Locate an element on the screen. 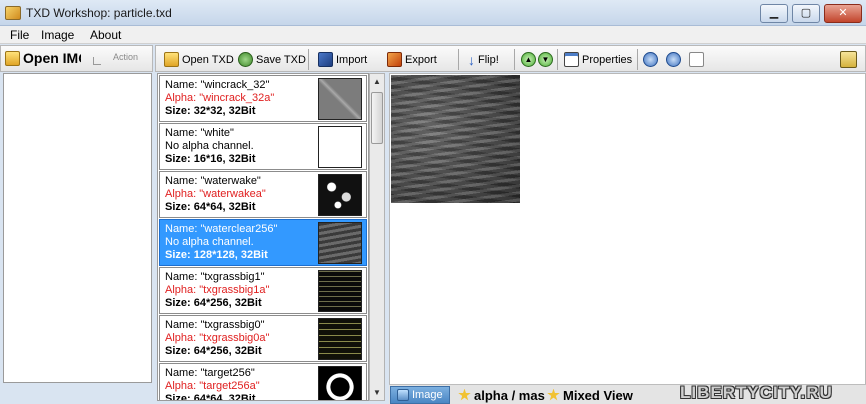 This screenshot has width=866, height=404. close-button: ✕ is located at coordinates (843, 13).